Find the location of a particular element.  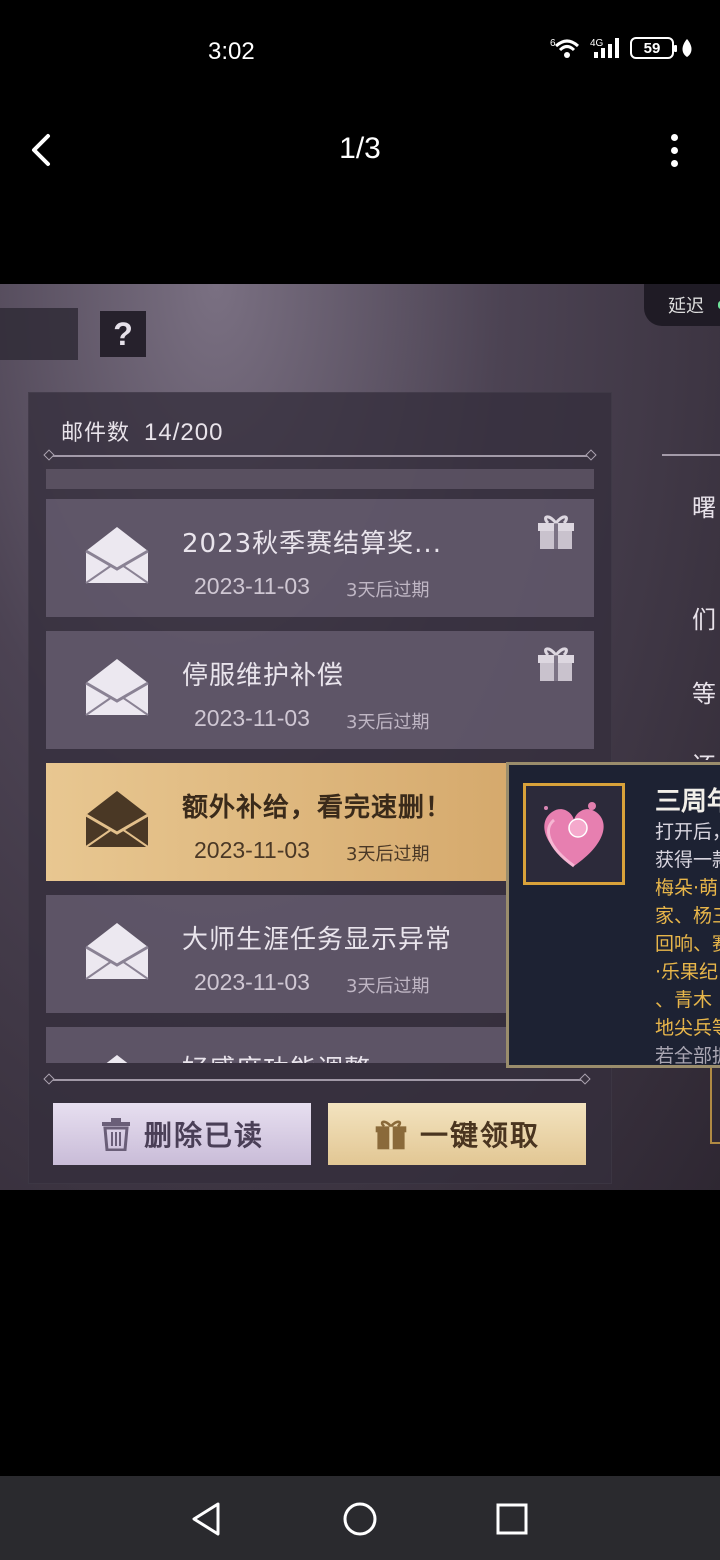

delete-read-button: 删除已读 is located at coordinates (182, 1134).